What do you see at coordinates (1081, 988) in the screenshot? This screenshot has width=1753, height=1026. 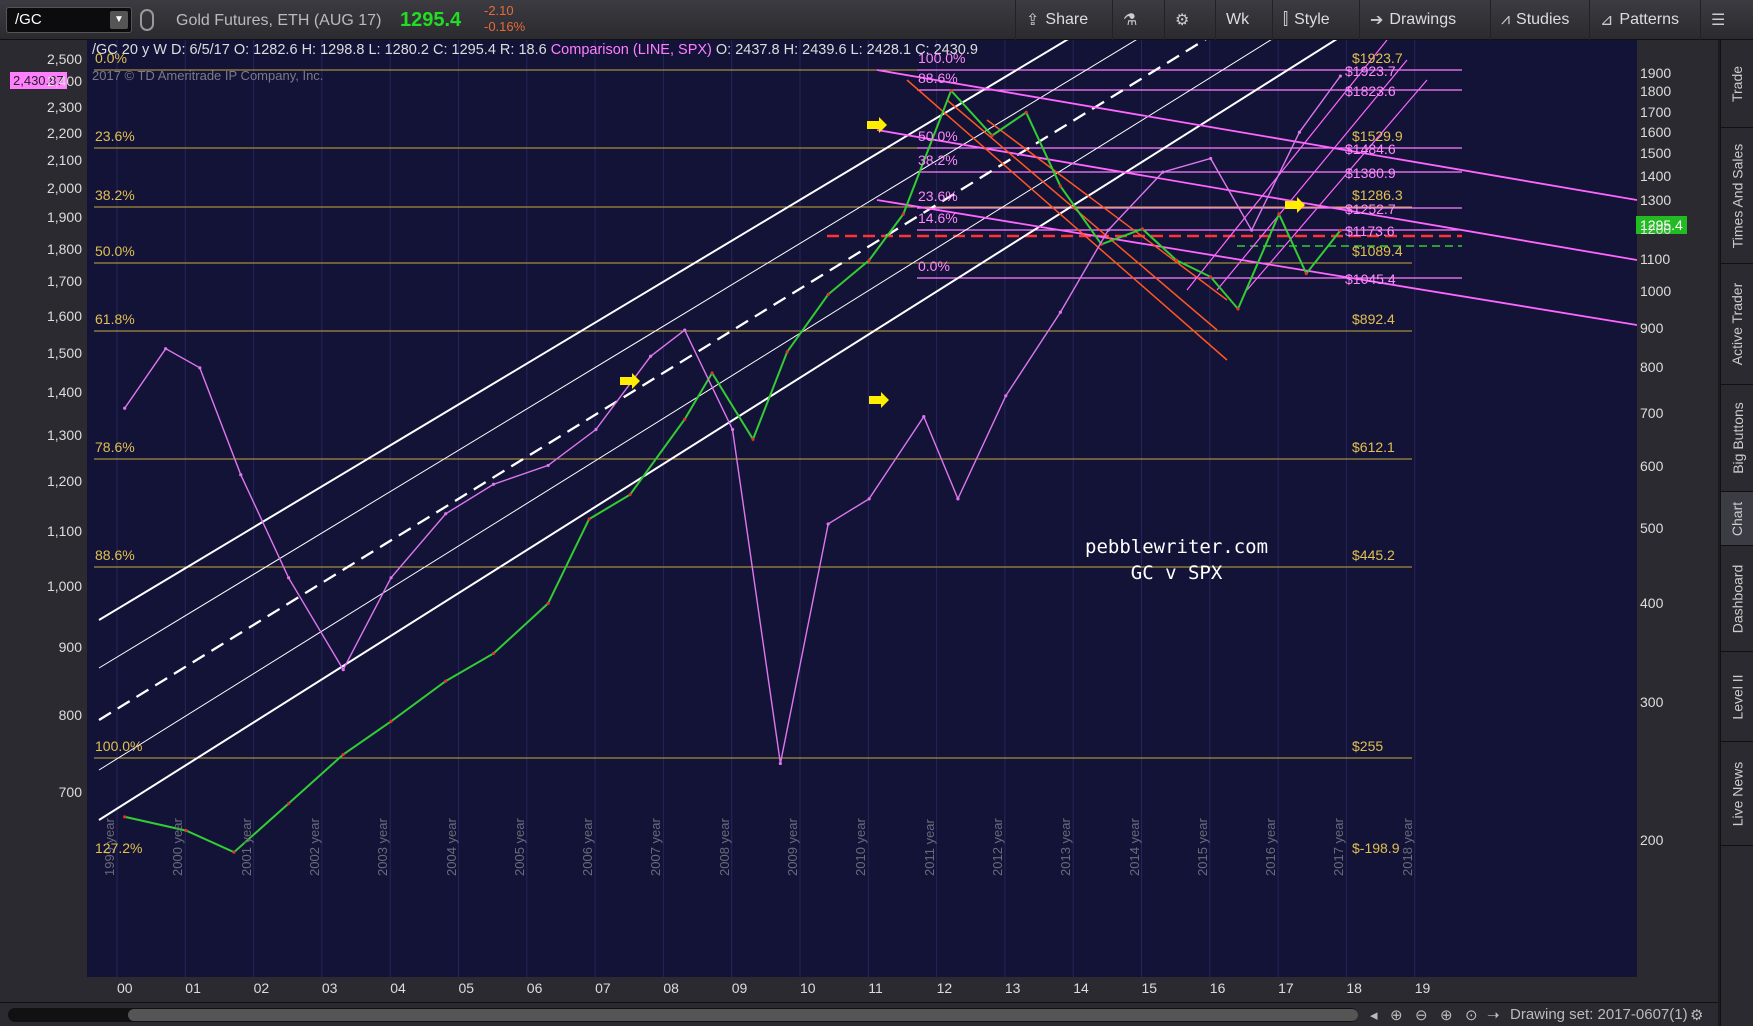 I see `x-axis-label: 14` at bounding box center [1081, 988].